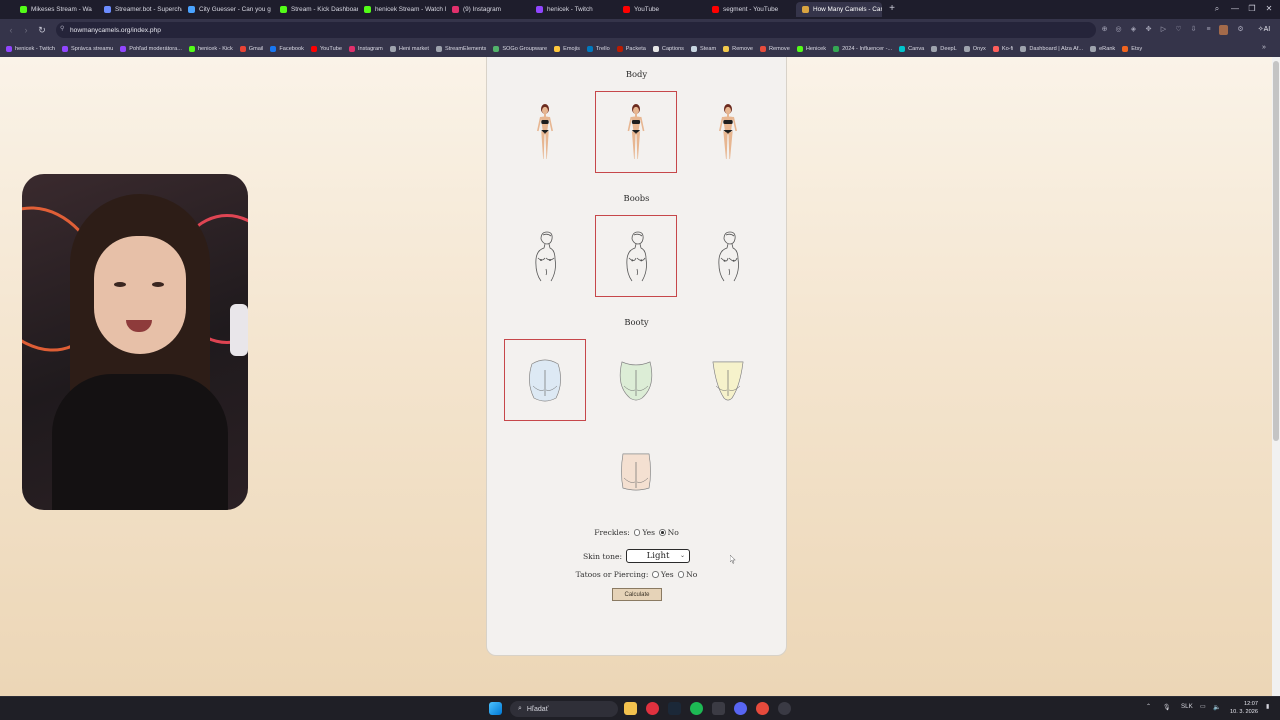 The height and width of the screenshot is (720, 1280). Describe the element at coordinates (291, 49) in the screenshot. I see `bookmark-label: Facebook` at that location.